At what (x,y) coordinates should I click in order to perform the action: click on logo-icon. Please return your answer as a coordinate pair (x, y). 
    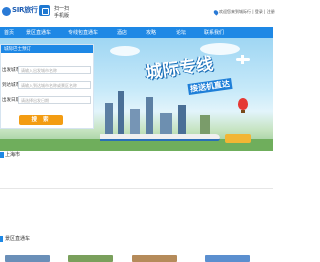
    Looking at the image, I should click on (6, 11).